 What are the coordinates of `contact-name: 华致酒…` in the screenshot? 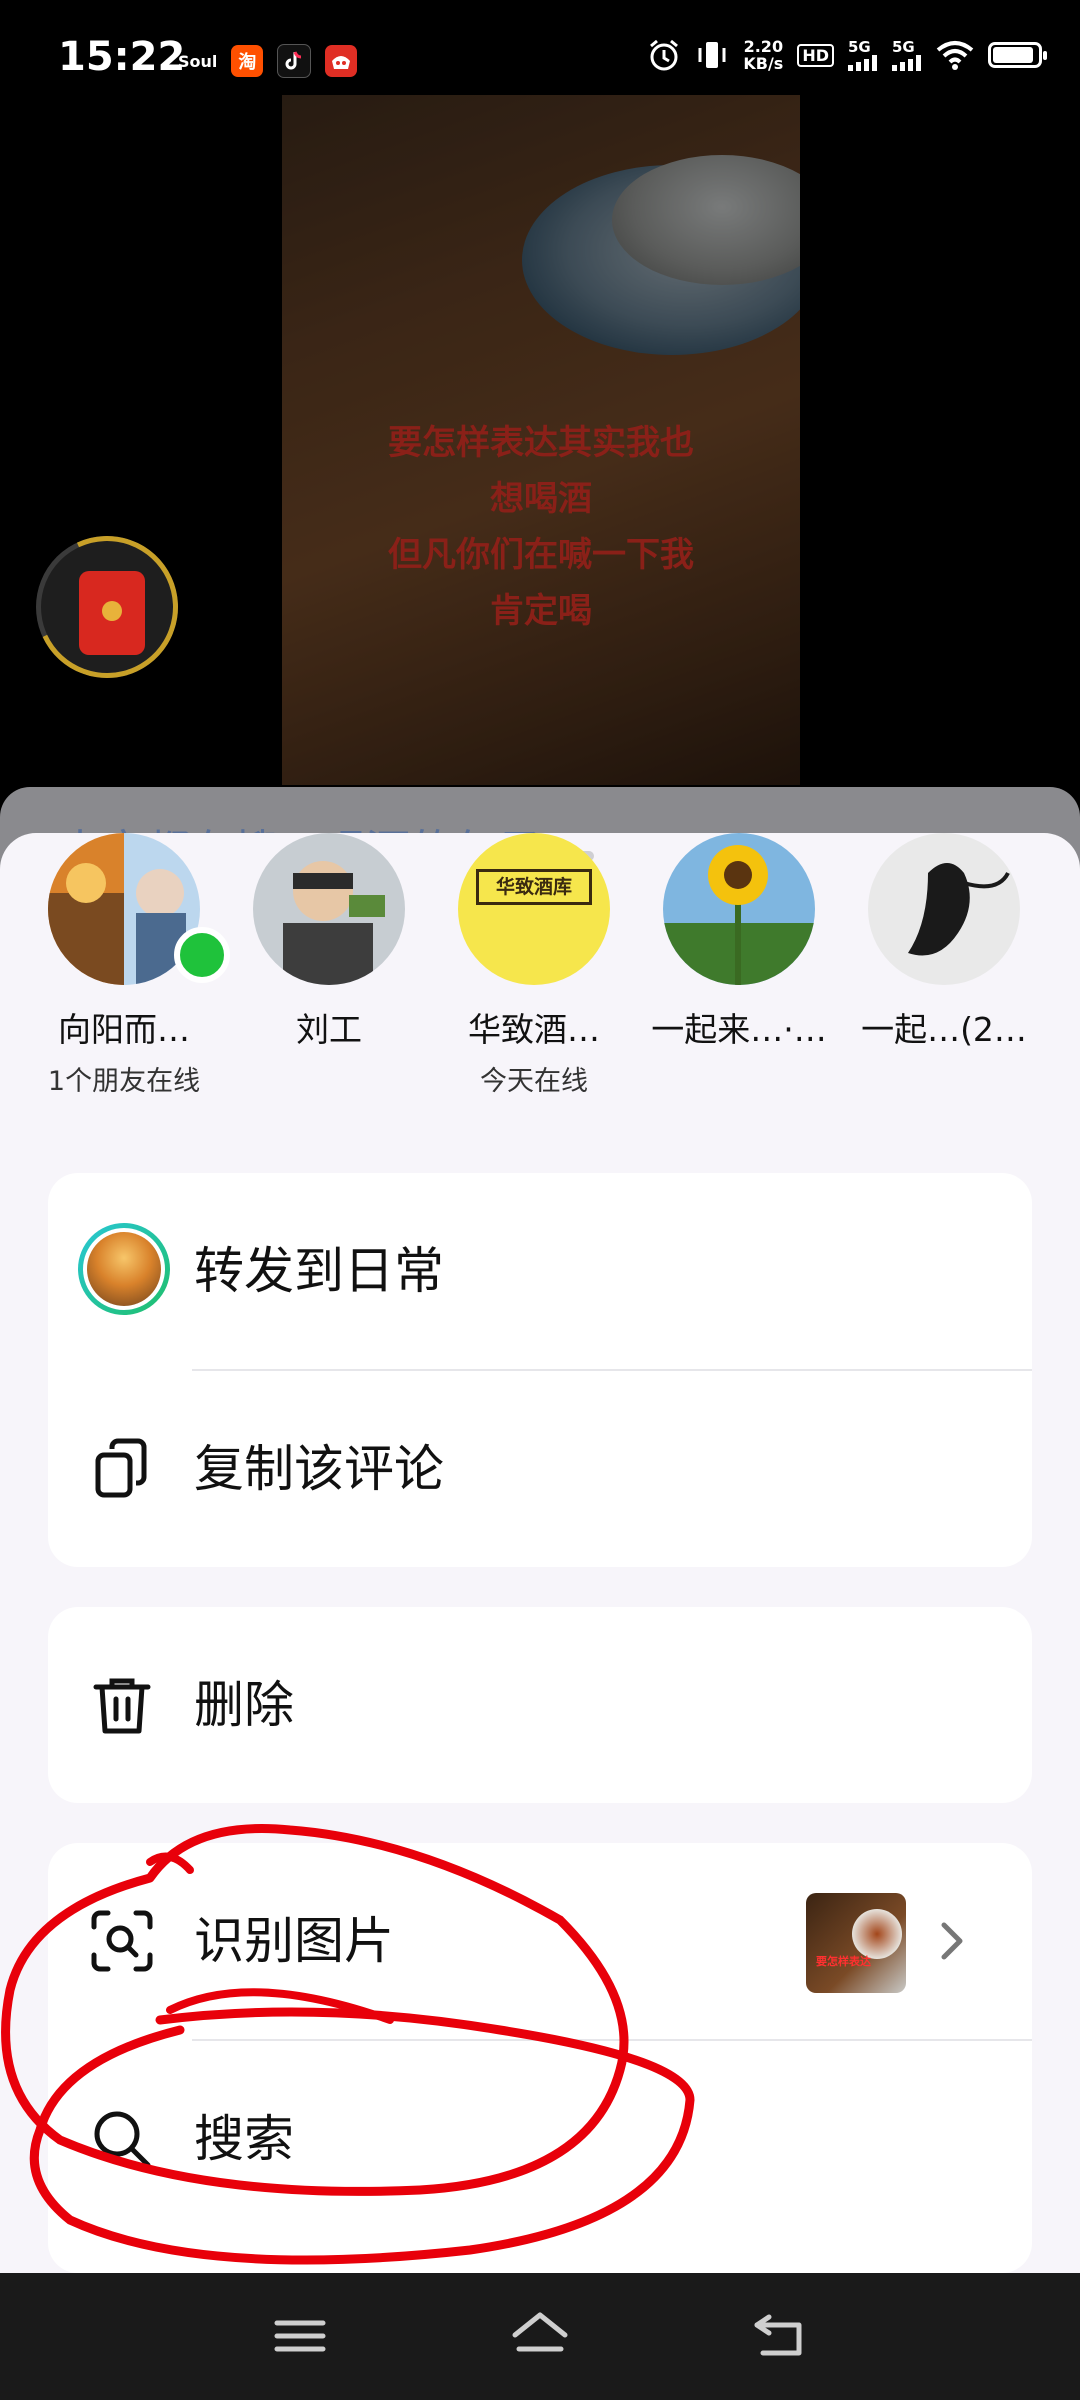 It's located at (534, 1029).